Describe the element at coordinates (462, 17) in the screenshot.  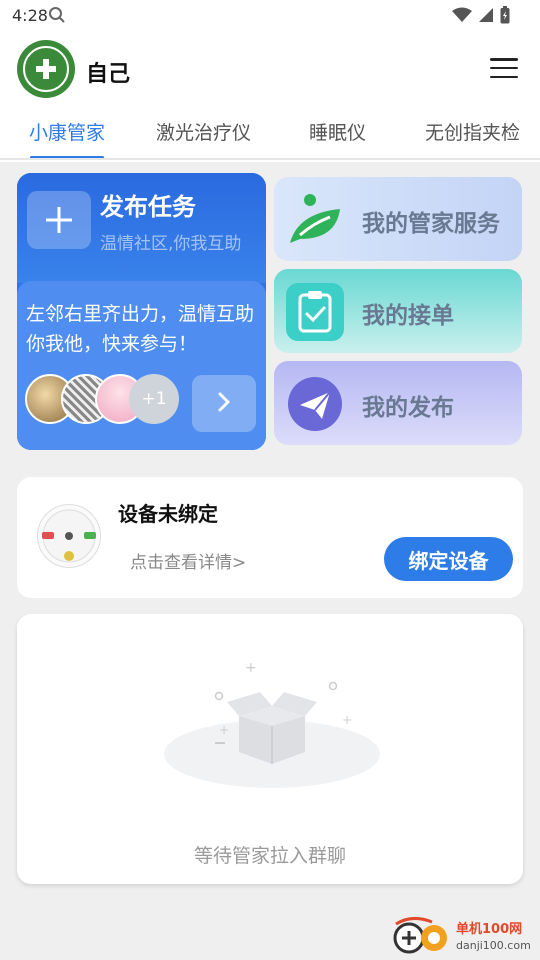
I see `wifi-icon` at that location.